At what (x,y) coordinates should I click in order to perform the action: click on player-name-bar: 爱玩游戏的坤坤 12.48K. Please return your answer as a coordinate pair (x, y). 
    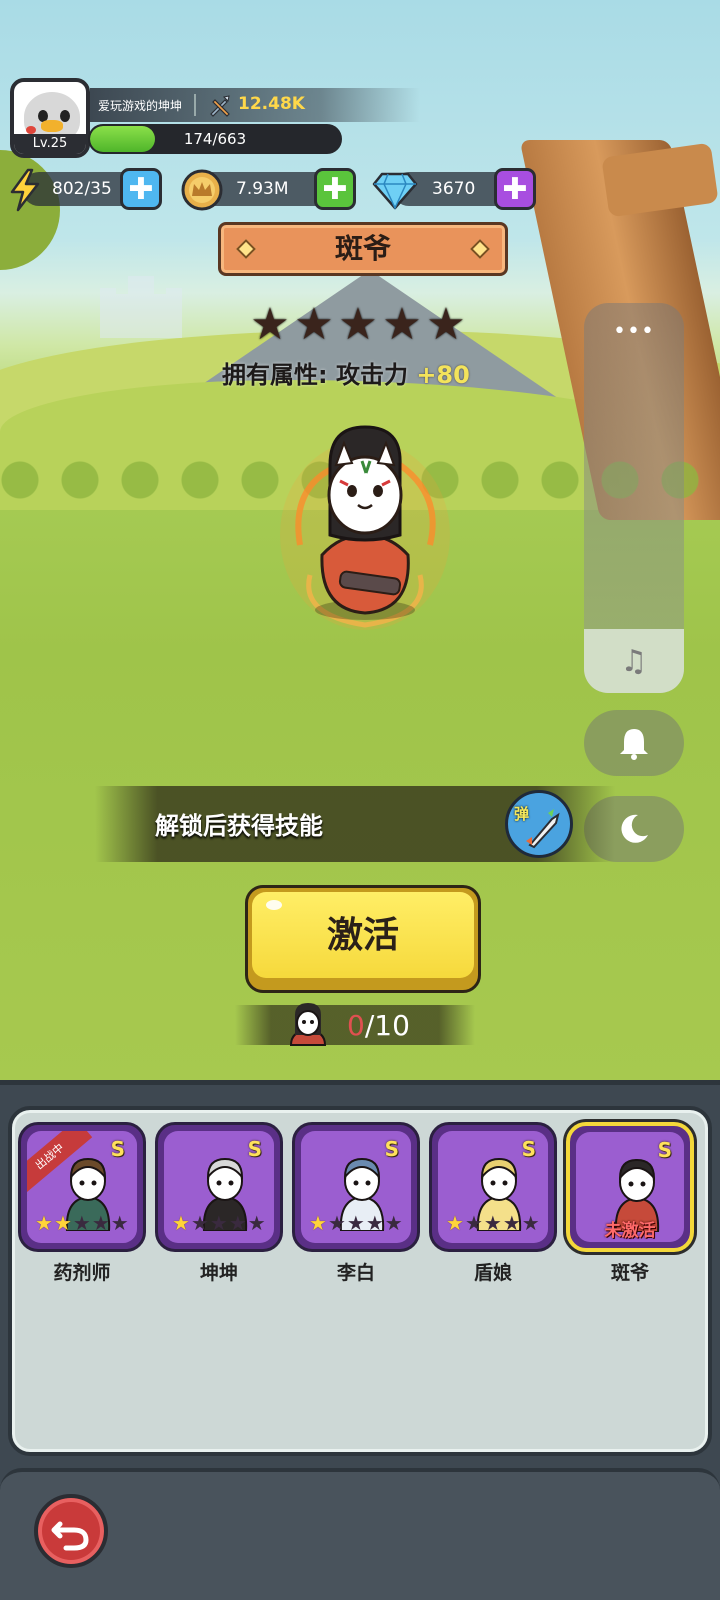
    Looking at the image, I should click on (255, 105).